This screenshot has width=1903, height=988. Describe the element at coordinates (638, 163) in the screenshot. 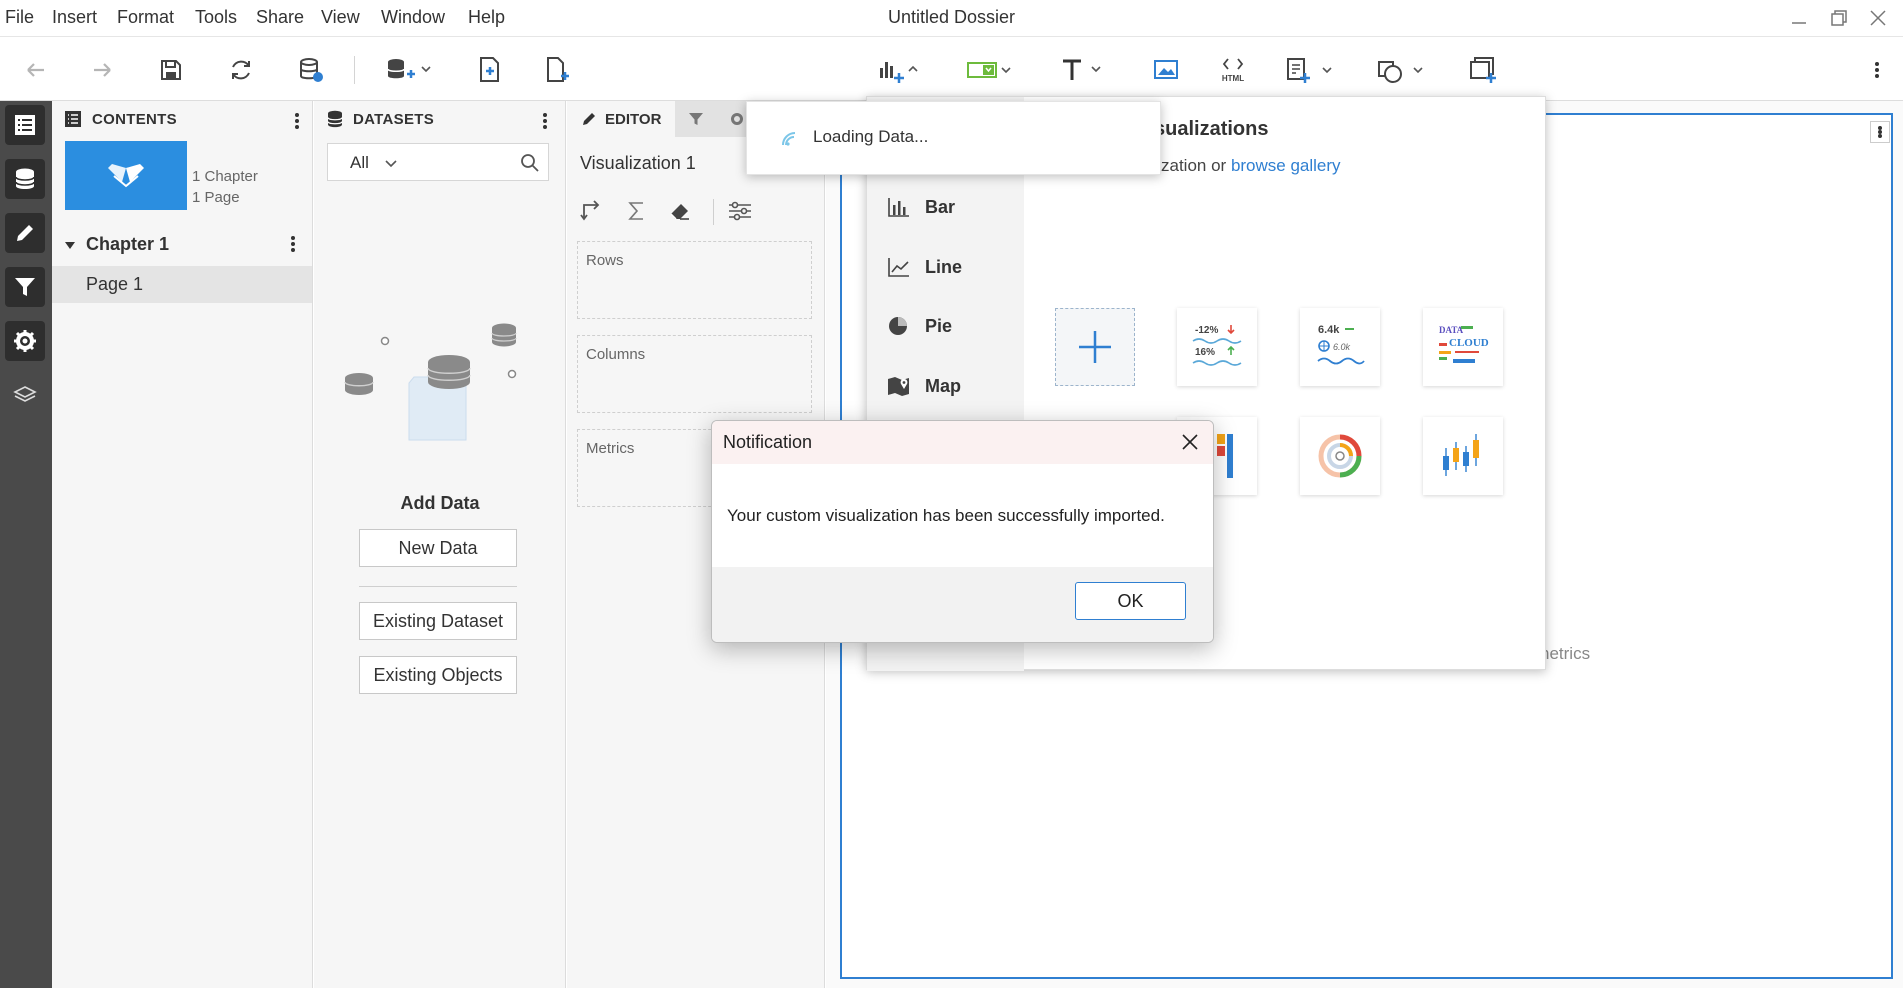

I see `visualization-name: Visualization 1` at that location.